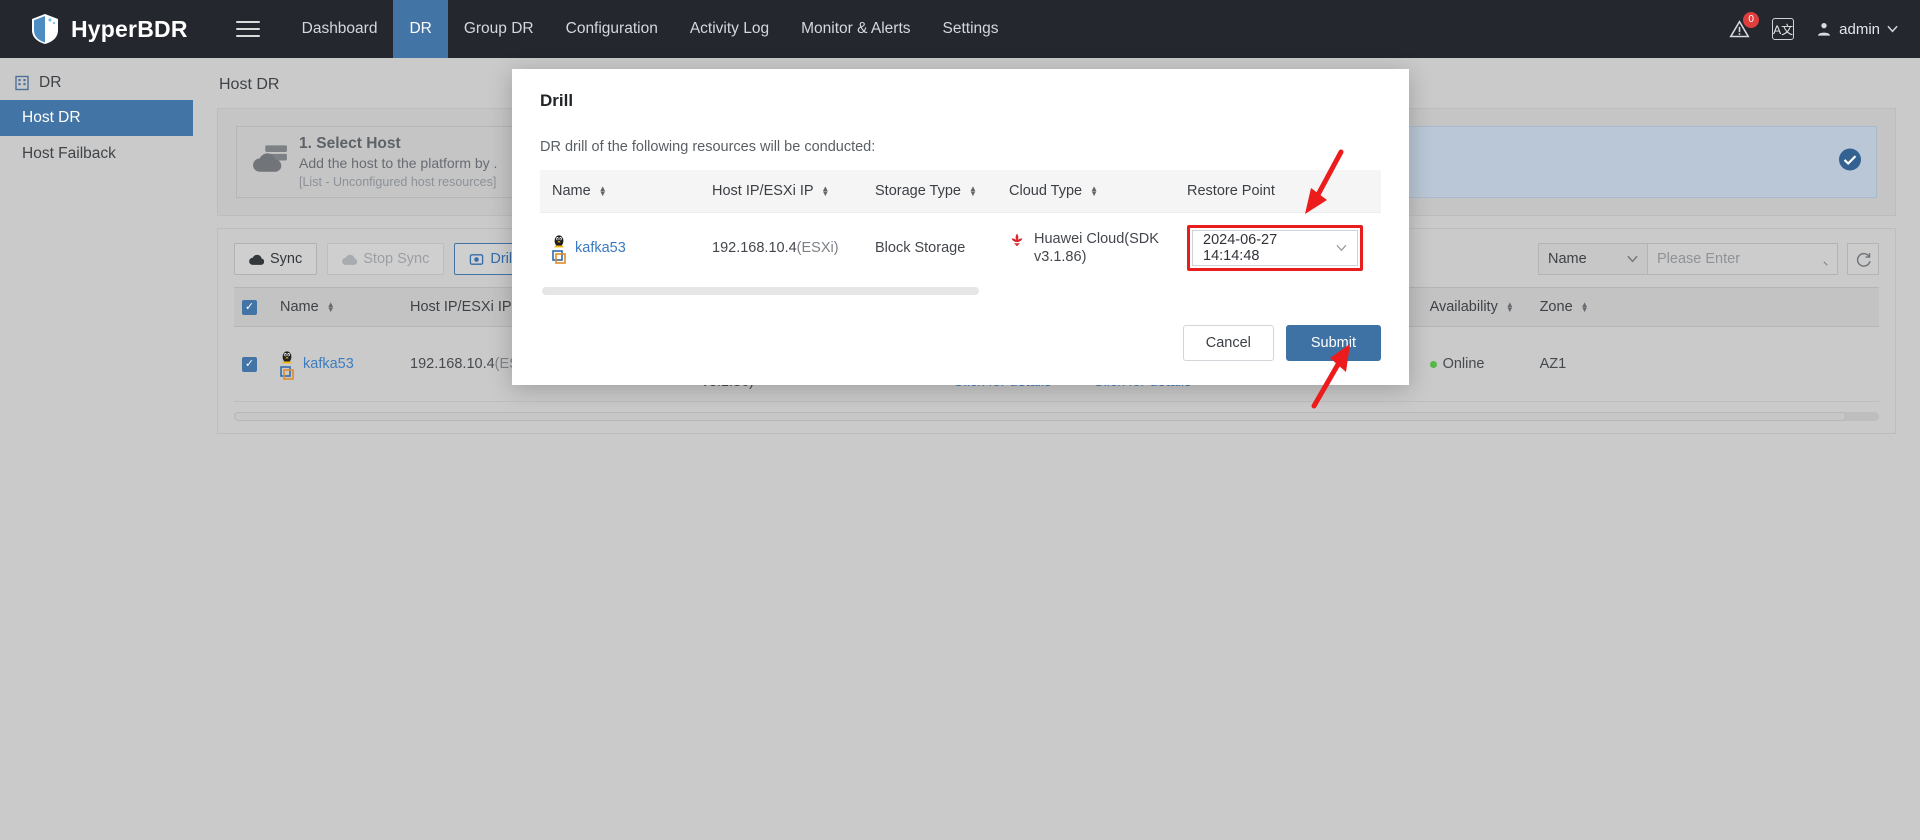 The height and width of the screenshot is (840, 1920). Describe the element at coordinates (1333, 343) in the screenshot. I see `submit-button: Submit` at that location.